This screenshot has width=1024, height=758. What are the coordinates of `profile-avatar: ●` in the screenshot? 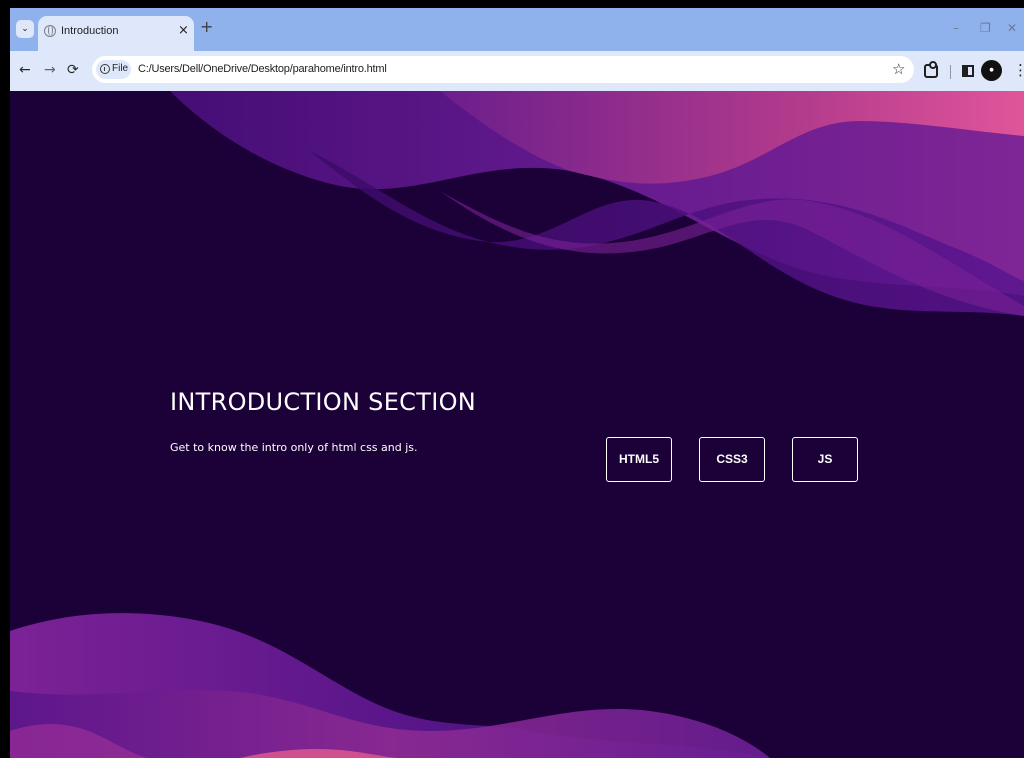 It's located at (991, 70).